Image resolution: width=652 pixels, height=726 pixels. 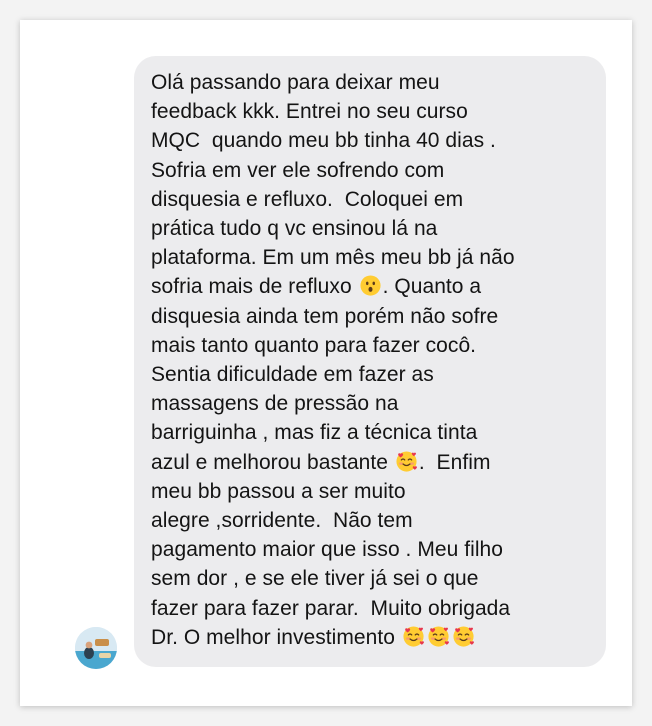 I want to click on hushed-face-emoji, so click(x=370, y=285).